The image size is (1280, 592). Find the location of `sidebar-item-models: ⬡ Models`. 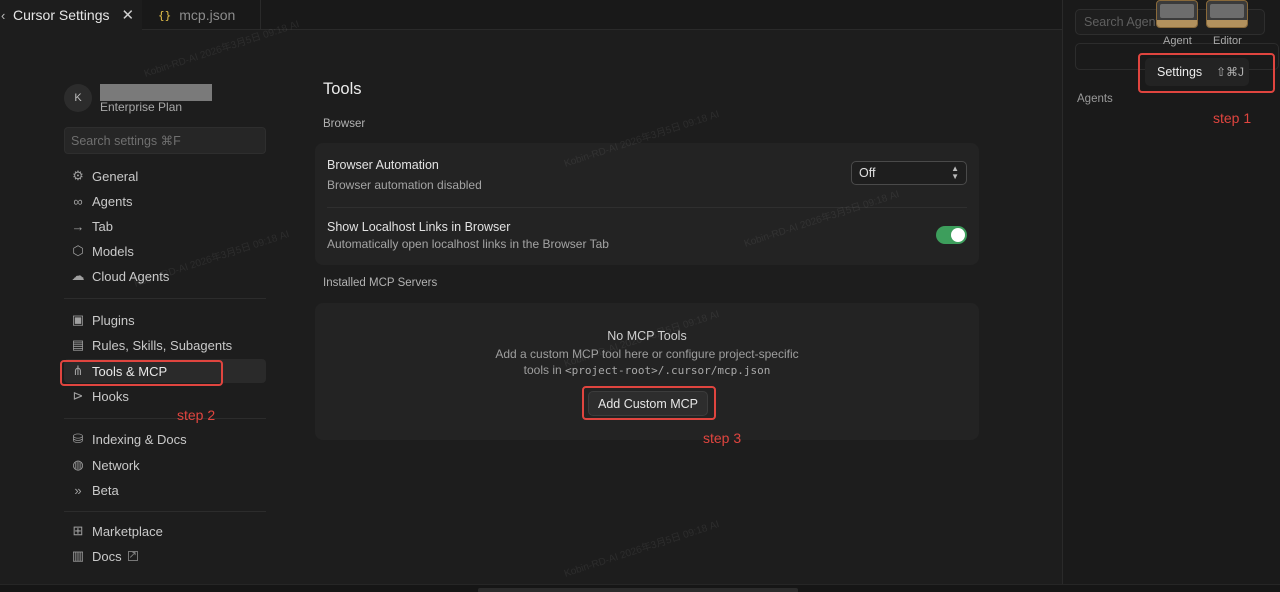

sidebar-item-models: ⬡ Models is located at coordinates (165, 251).